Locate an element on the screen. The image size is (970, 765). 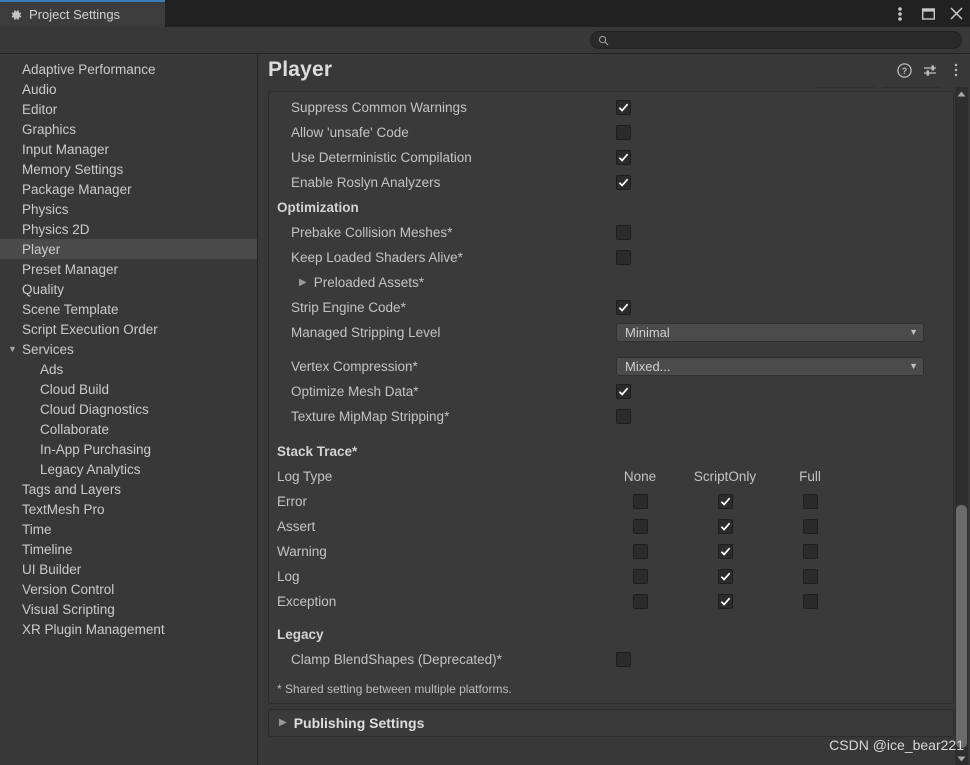
setting-row: Managed Stripping Level Minimal ▼ is located at coordinates (611, 332).